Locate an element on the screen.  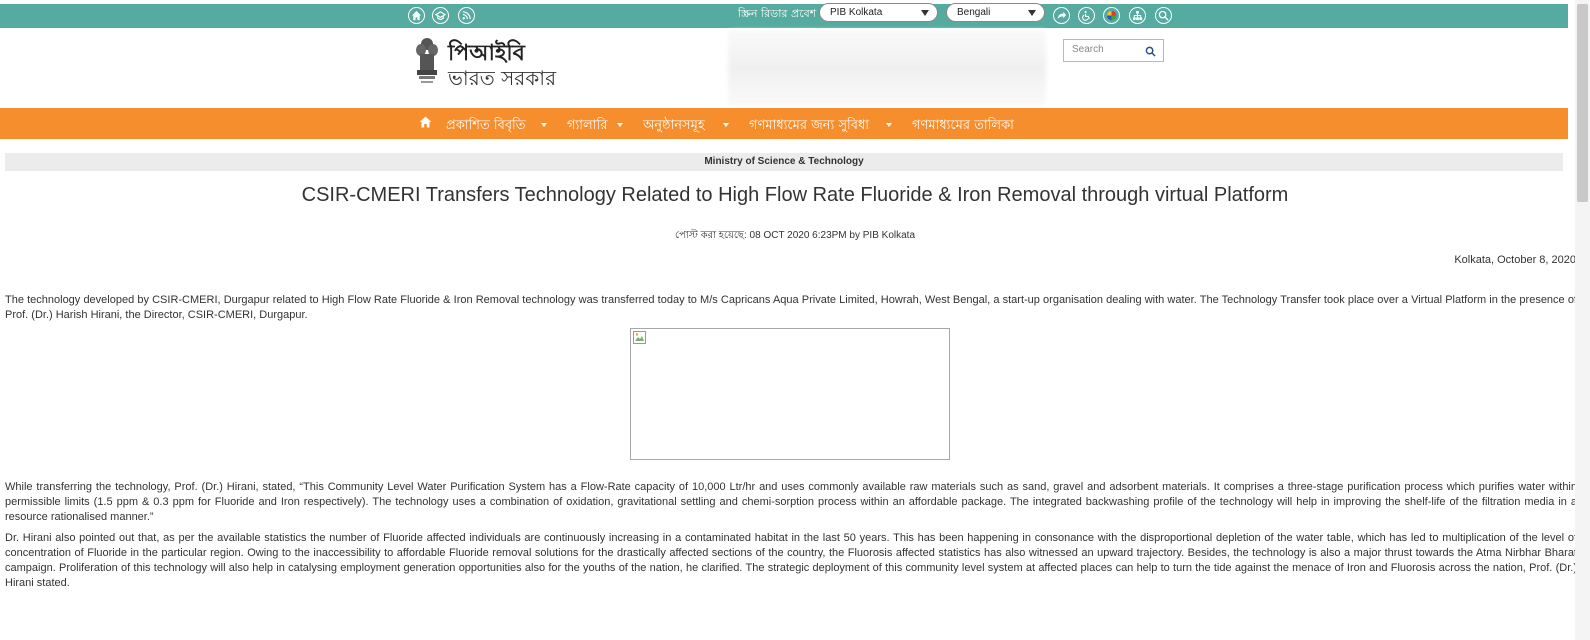
article-image is located at coordinates (790, 394).